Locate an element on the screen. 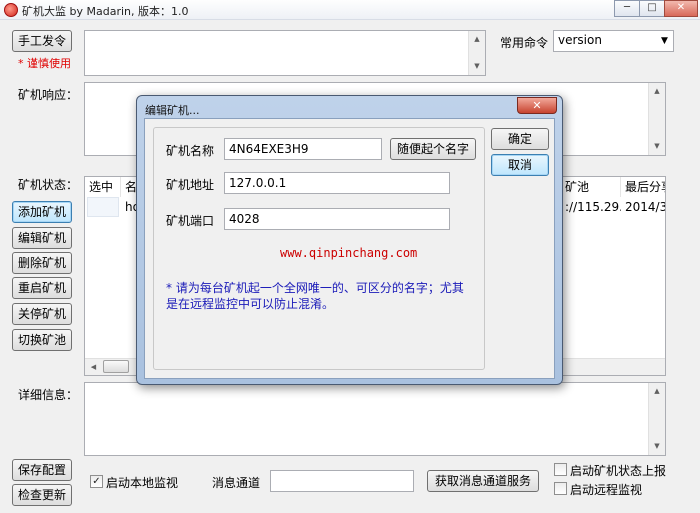  dialog-close-button: ✕ is located at coordinates (537, 105).